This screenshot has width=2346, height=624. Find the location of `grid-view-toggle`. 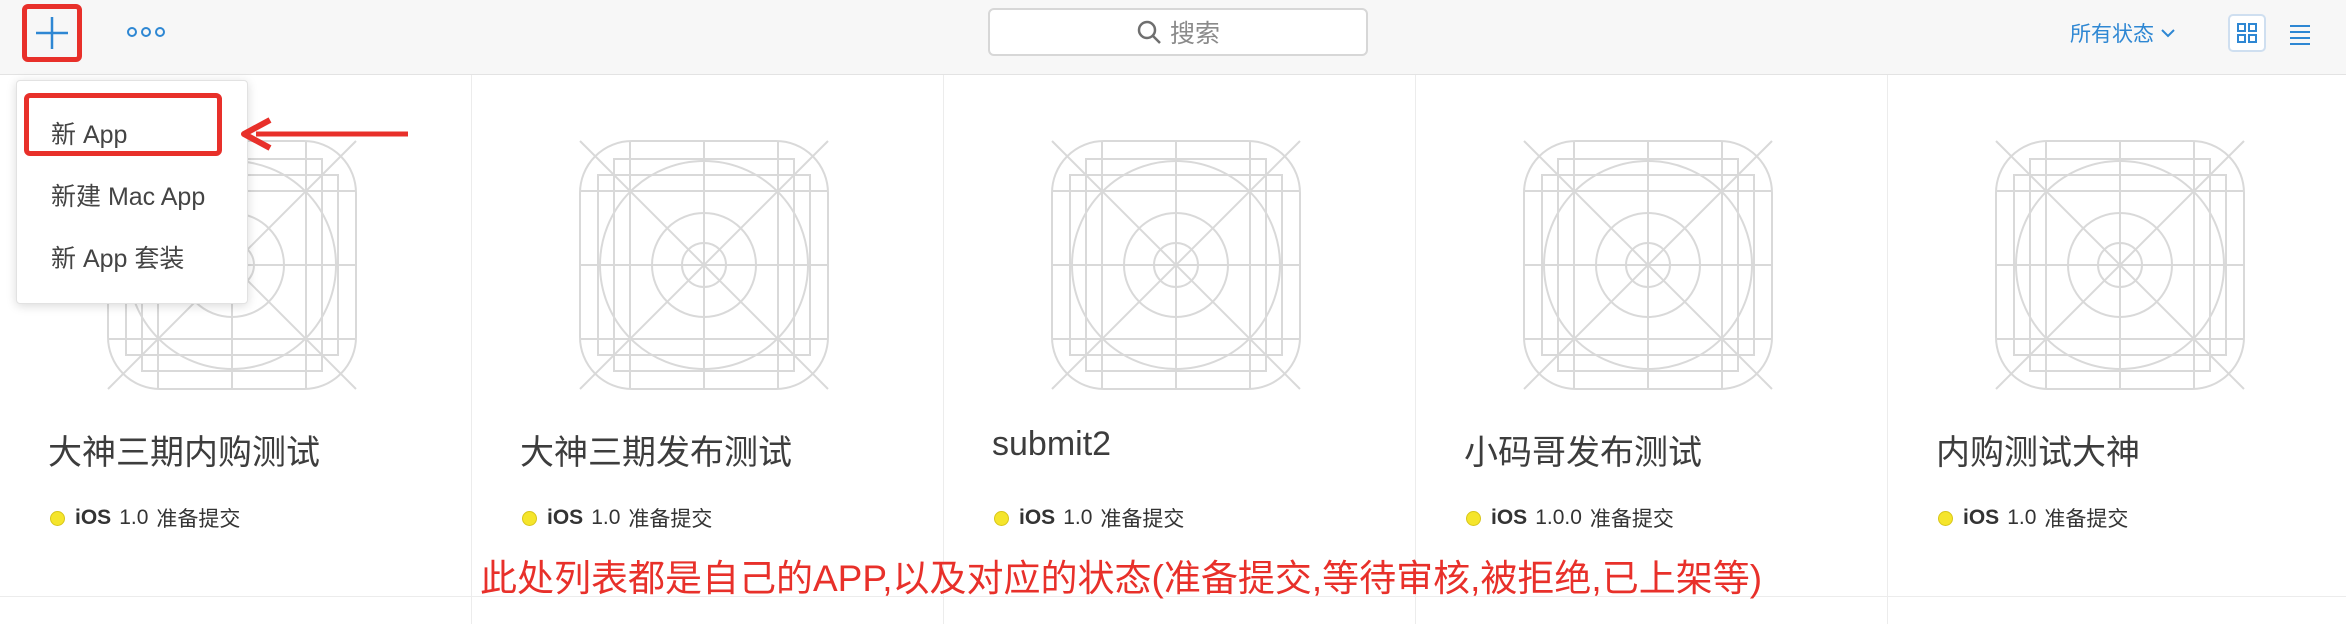

grid-view-toggle is located at coordinates (2247, 33).